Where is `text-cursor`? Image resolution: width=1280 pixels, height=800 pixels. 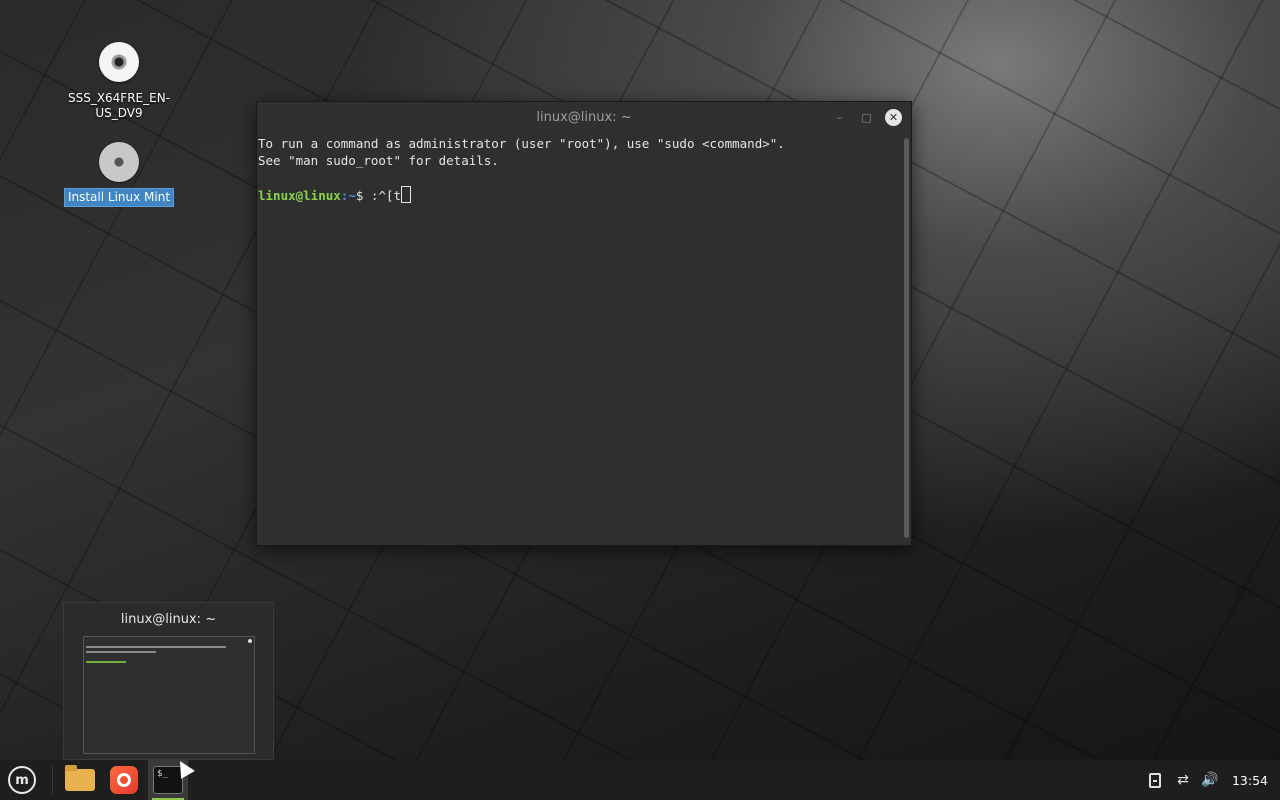 text-cursor is located at coordinates (406, 194).